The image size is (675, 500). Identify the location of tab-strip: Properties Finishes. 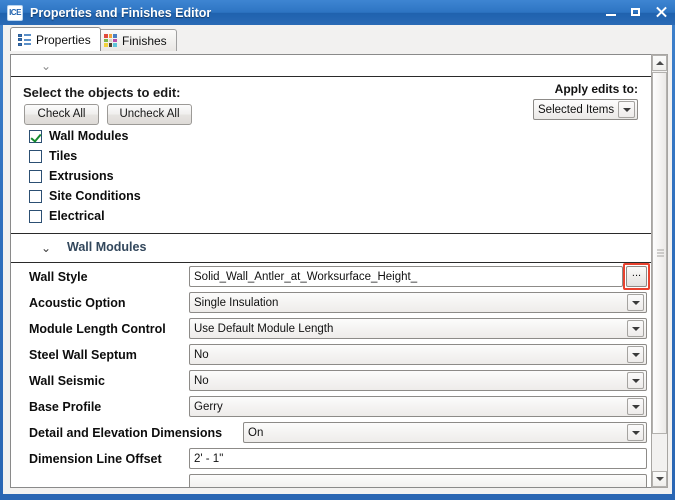
(337, 38).